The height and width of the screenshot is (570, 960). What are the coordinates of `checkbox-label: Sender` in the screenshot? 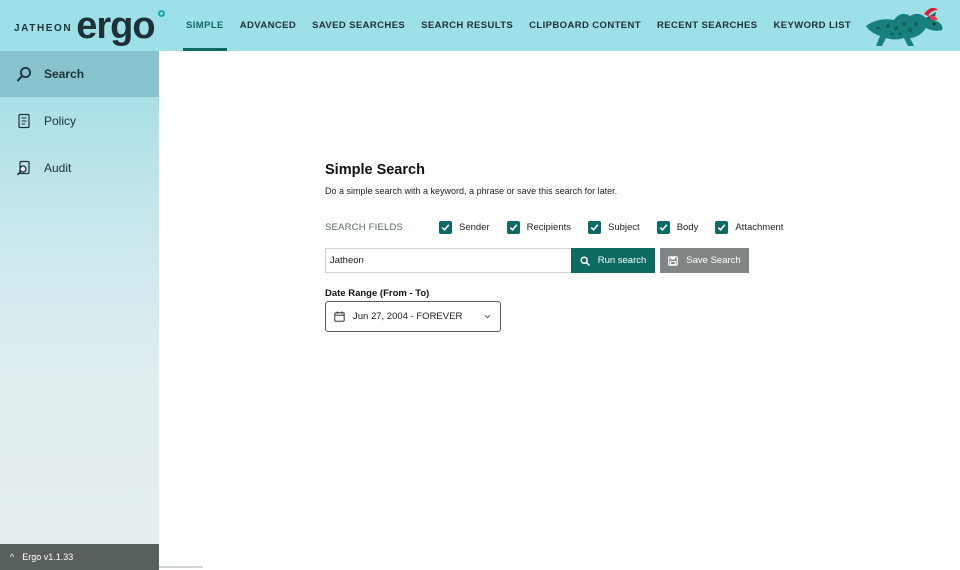 It's located at (474, 227).